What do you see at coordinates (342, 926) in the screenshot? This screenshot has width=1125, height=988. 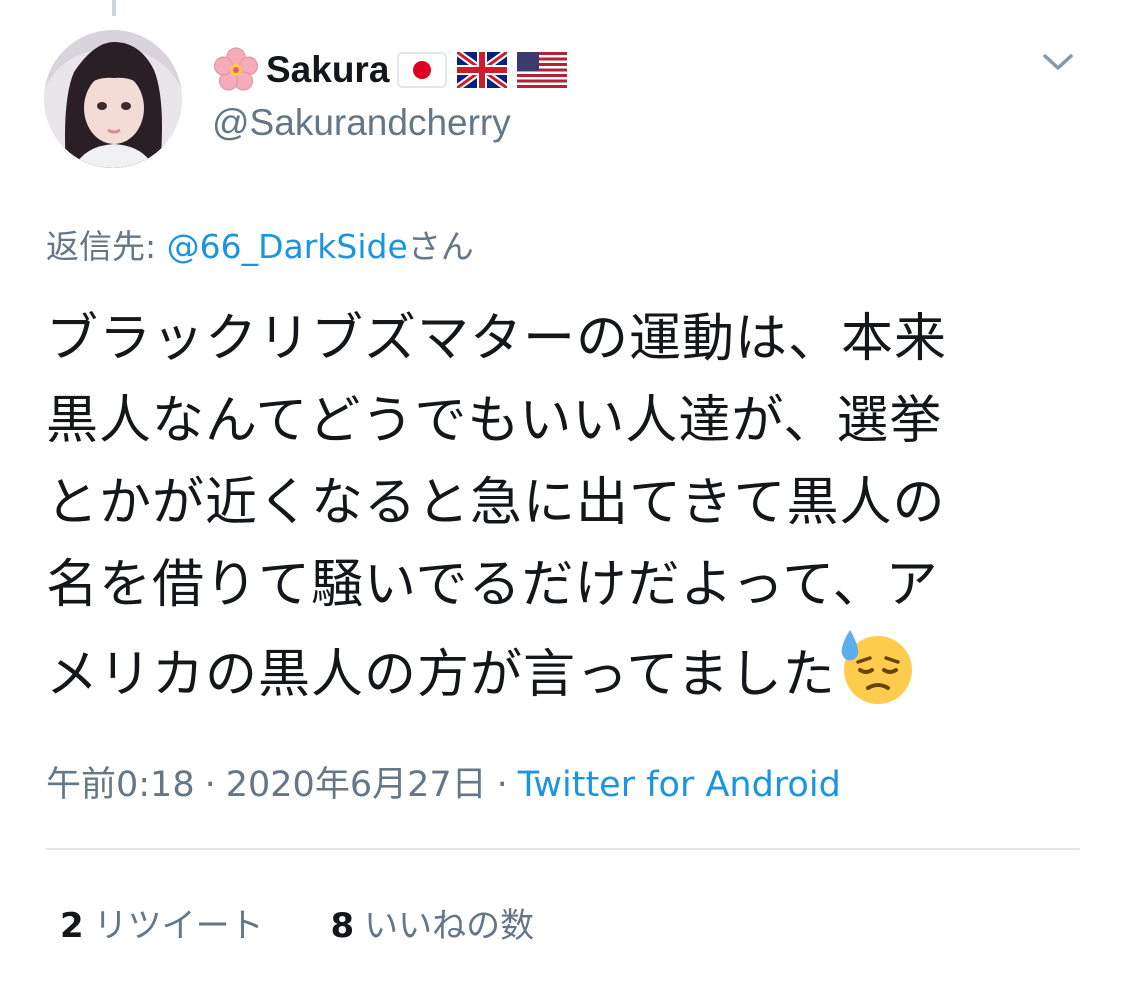 I see `likes-count: 8` at bounding box center [342, 926].